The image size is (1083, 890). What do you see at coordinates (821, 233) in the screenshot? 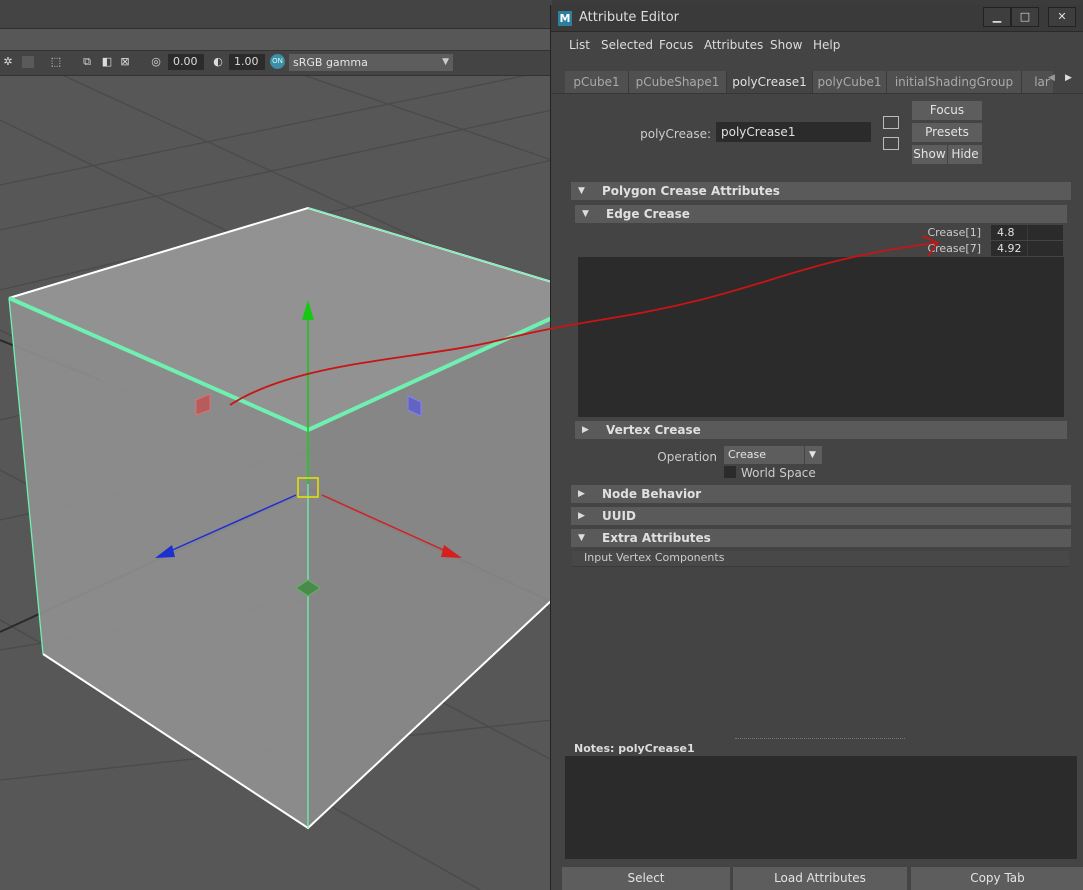
I see `list-item: Crease[1] 4.8` at bounding box center [821, 233].